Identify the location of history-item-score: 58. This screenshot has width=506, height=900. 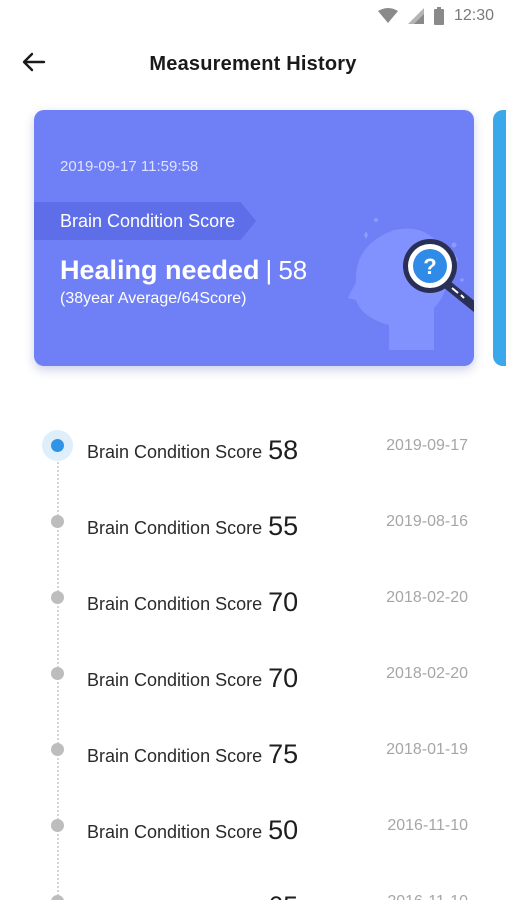
(283, 450).